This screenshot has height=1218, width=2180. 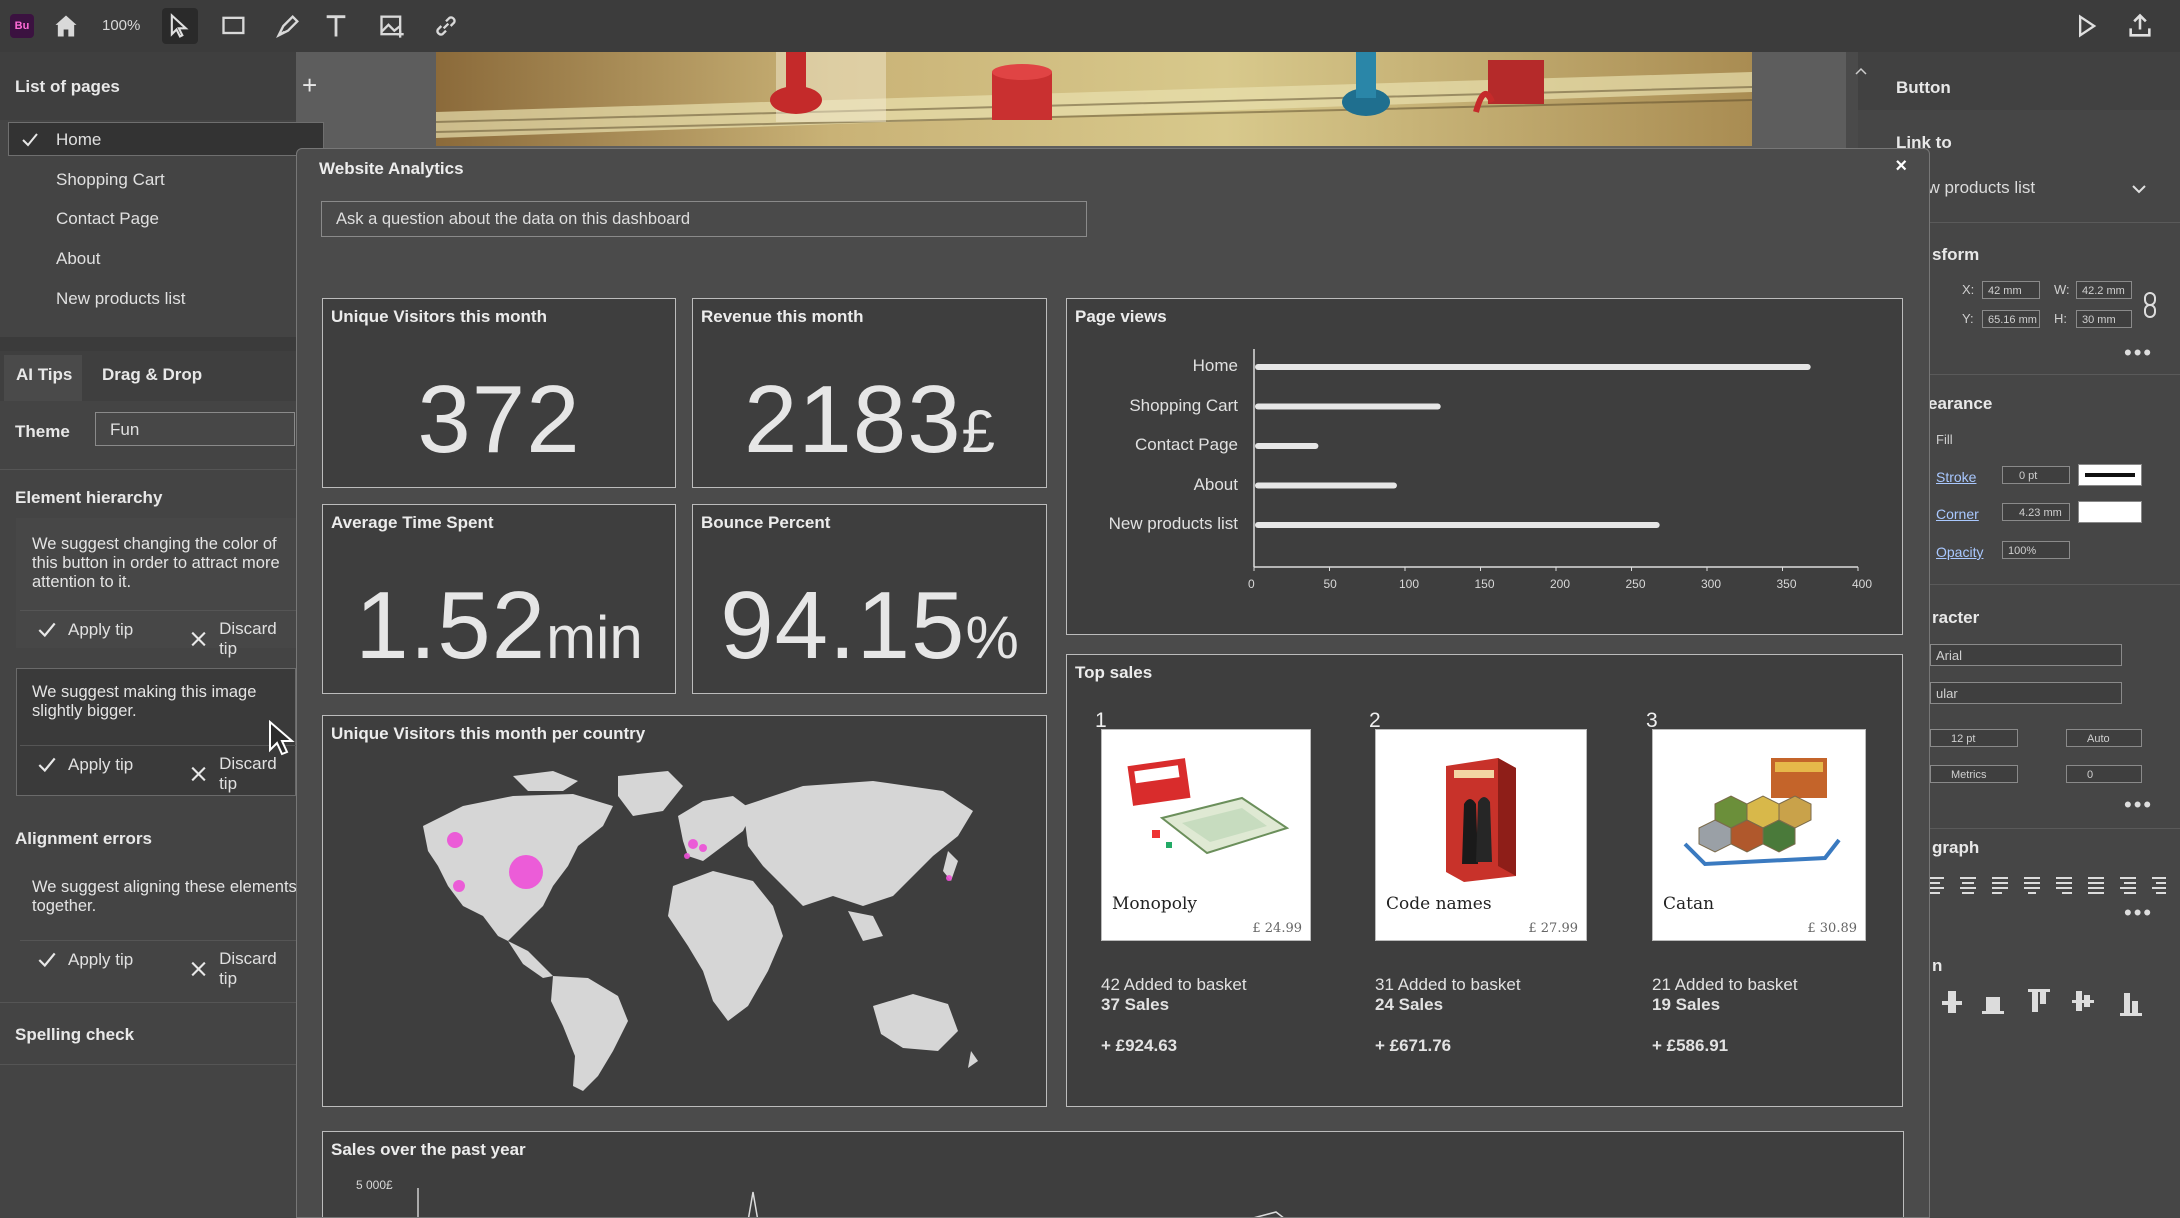 I want to click on product-price: £ 30.89, so click(x=1832, y=928).